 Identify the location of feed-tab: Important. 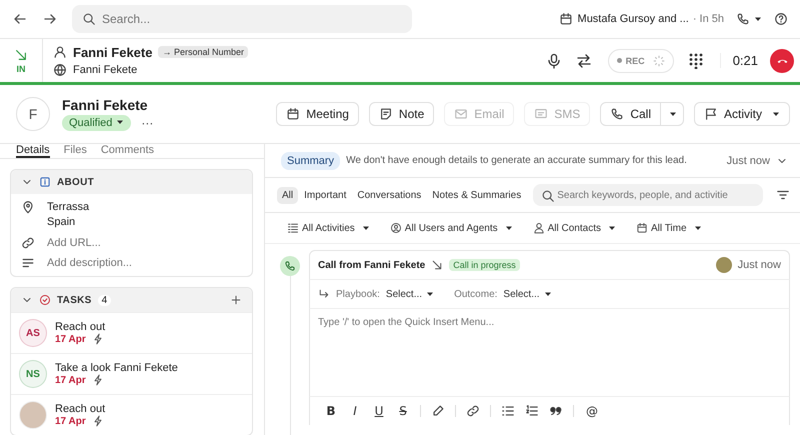
(325, 195).